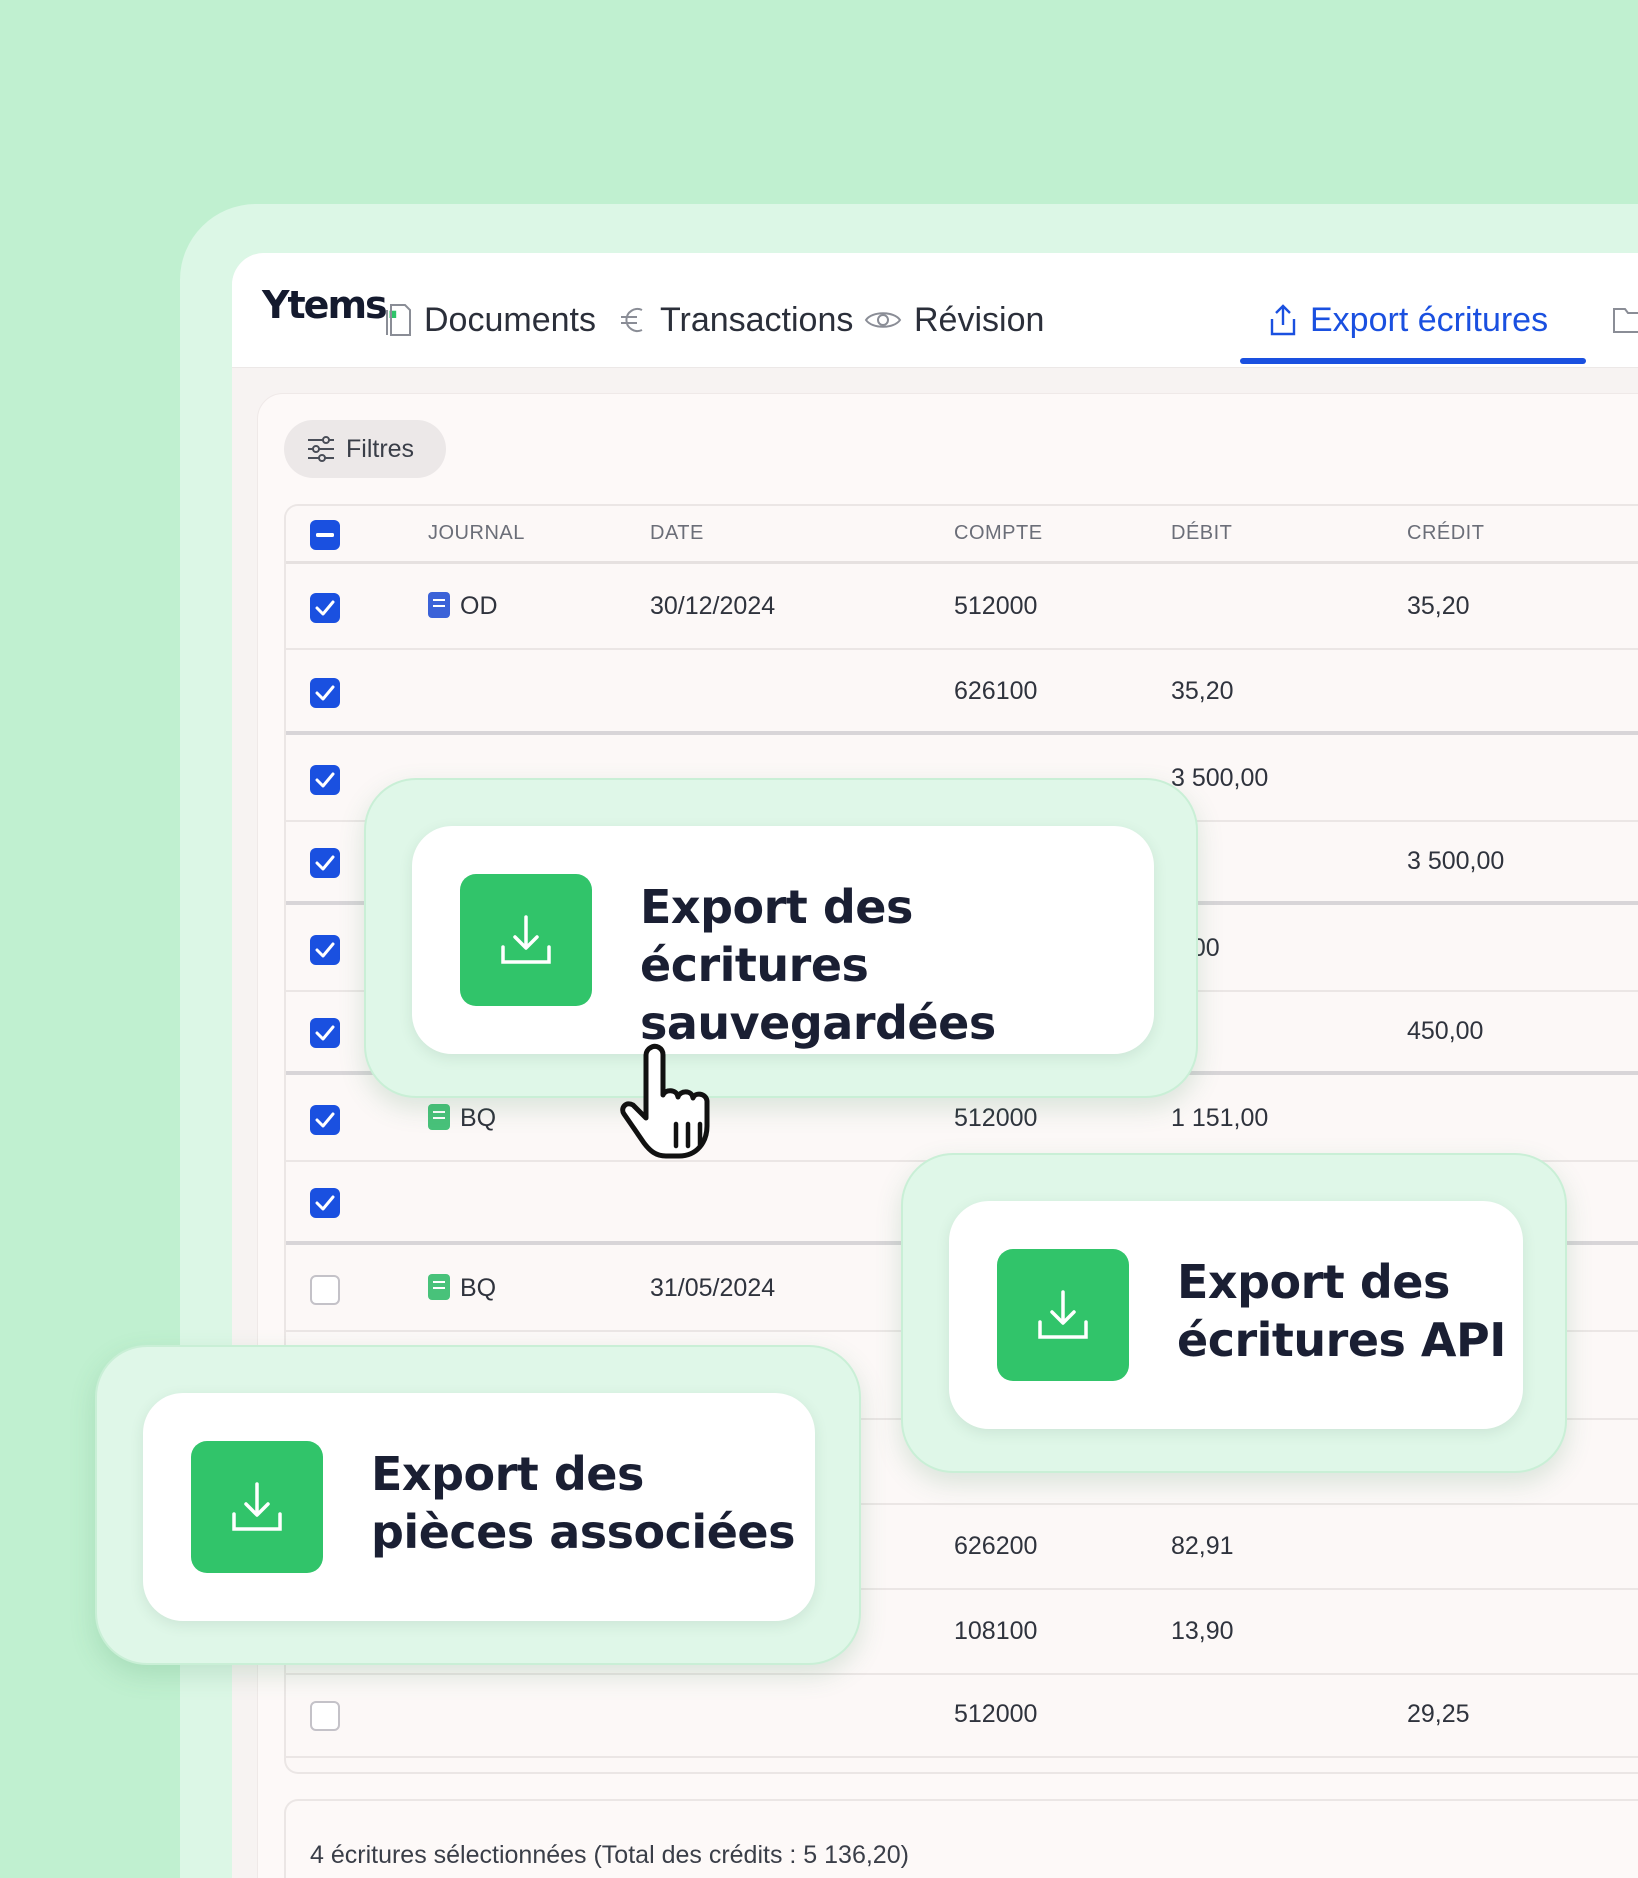 The image size is (1638, 1878). I want to click on filters-button: Filtres, so click(365, 449).